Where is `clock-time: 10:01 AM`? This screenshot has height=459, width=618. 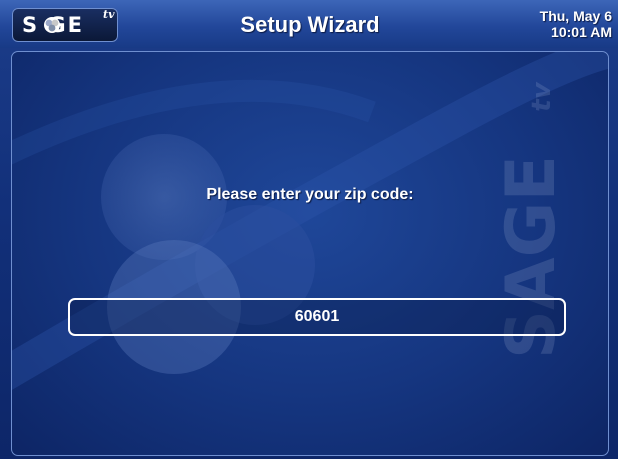 clock-time: 10:01 AM is located at coordinates (581, 32).